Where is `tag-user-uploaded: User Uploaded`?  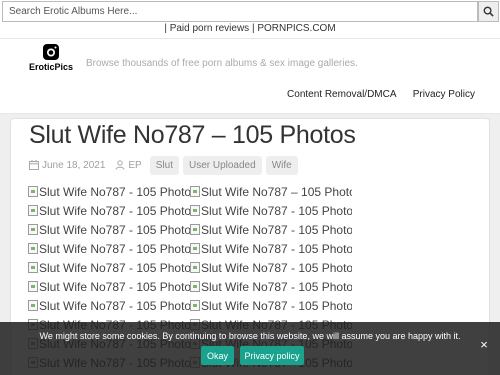 tag-user-uploaded: User Uploaded is located at coordinates (222, 165).